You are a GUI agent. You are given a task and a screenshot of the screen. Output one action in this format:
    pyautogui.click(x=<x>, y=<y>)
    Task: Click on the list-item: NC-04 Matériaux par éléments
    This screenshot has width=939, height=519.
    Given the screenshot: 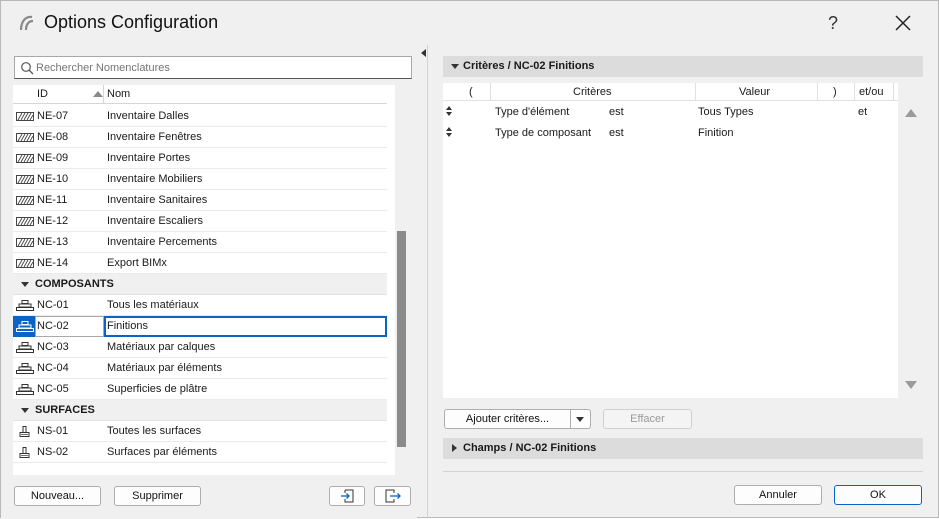 What is the action you would take?
    pyautogui.click(x=200, y=368)
    